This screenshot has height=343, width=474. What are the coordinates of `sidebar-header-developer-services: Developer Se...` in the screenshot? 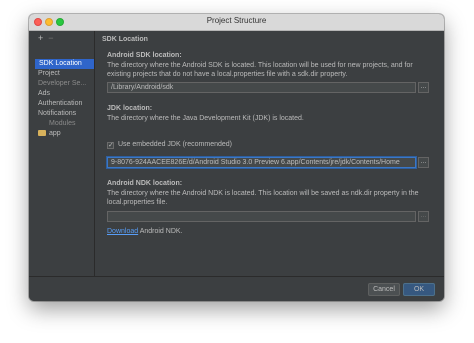 It's located at (62, 83).